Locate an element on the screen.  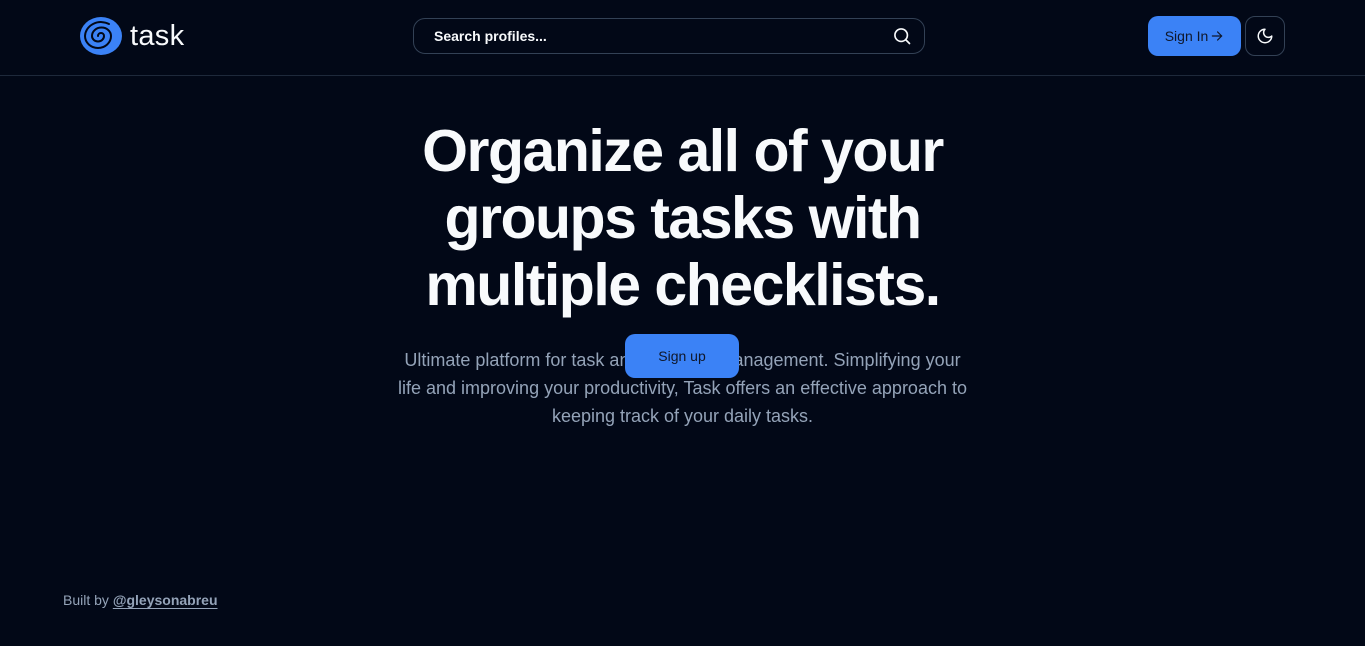
sign-in-label: Sign In is located at coordinates (1186, 36).